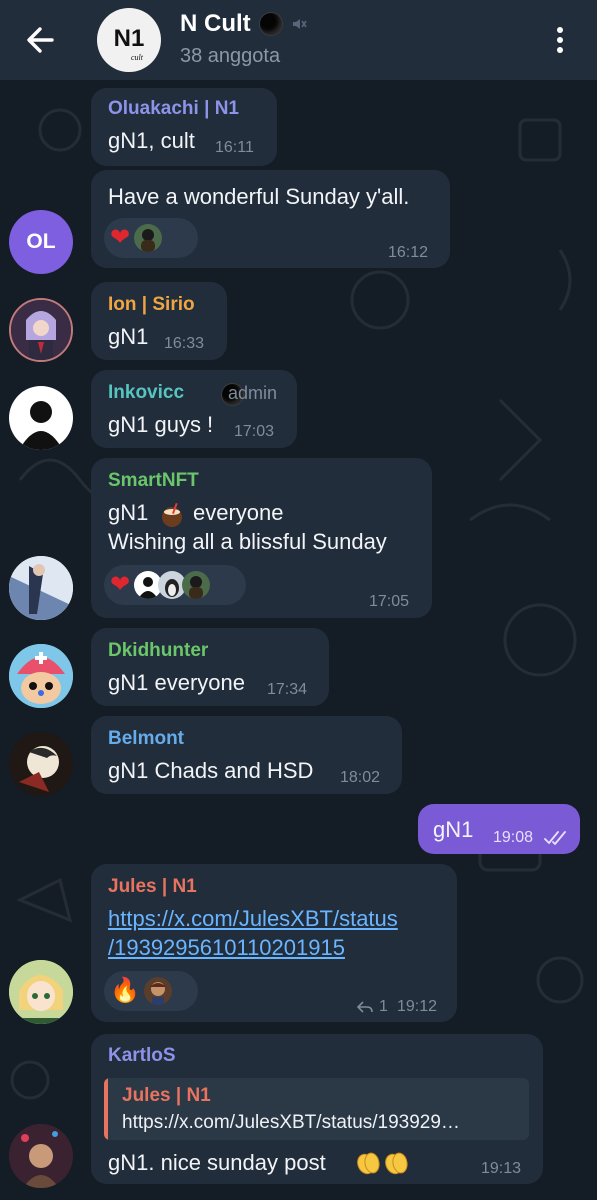 Image resolution: width=597 pixels, height=1200 pixels. What do you see at coordinates (238, 512) in the screenshot?
I see `message-text: everyone` at bounding box center [238, 512].